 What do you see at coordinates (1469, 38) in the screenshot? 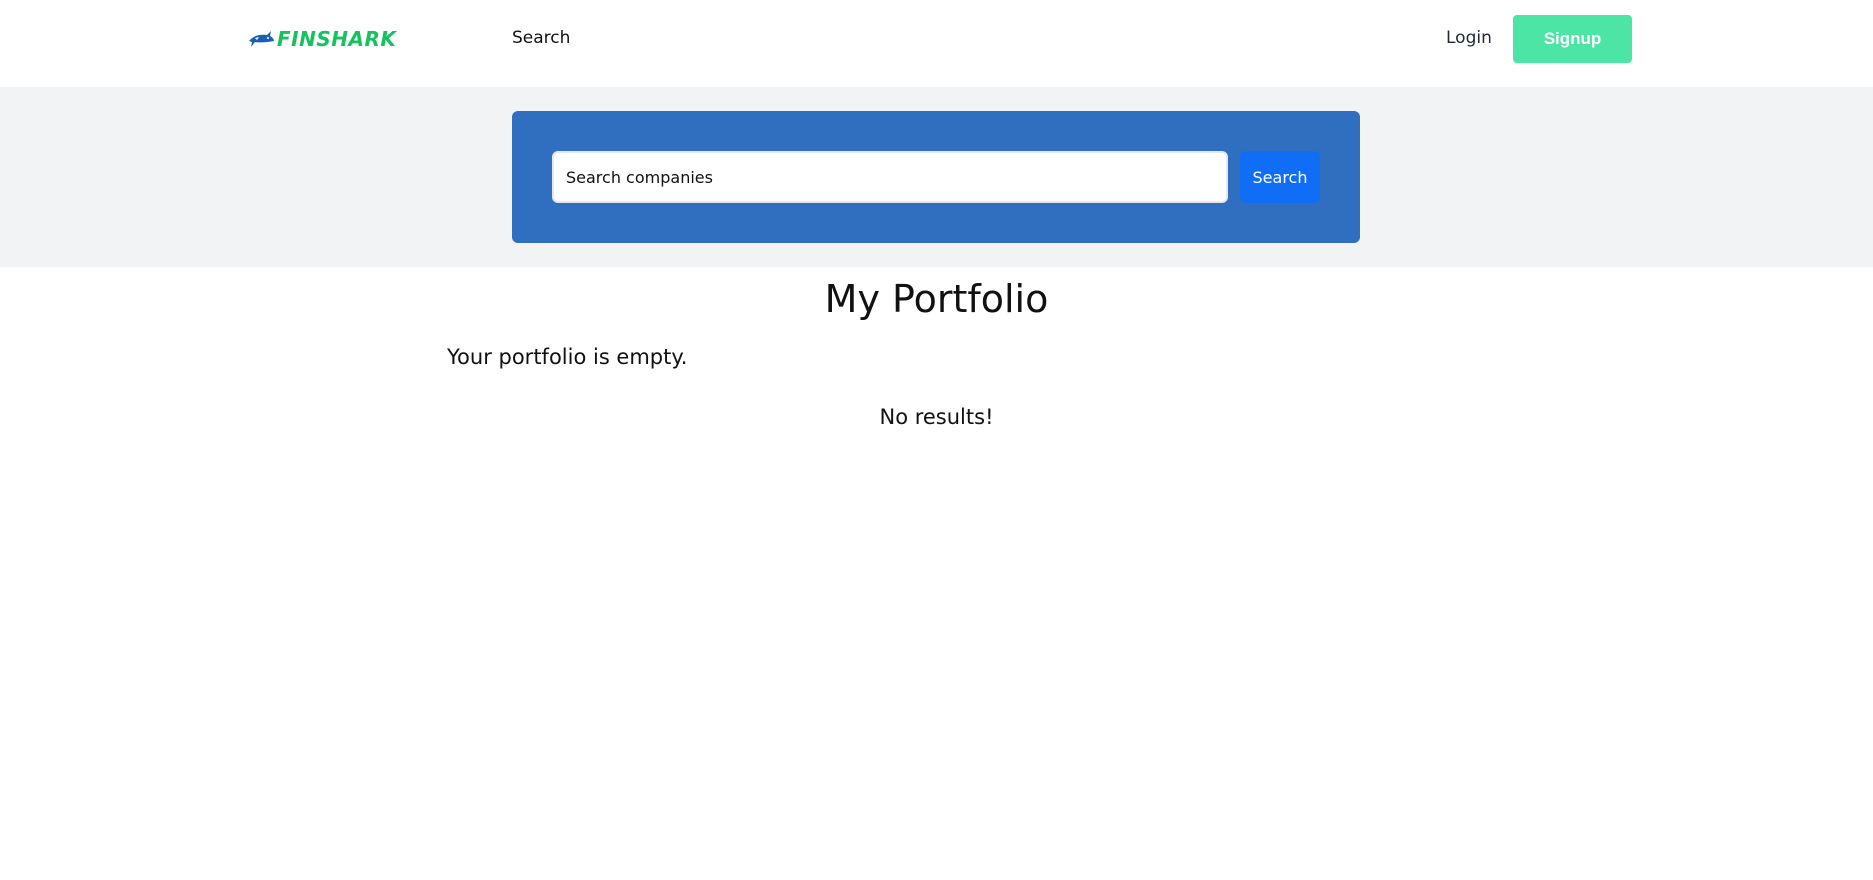
I see `login-link: Login` at bounding box center [1469, 38].